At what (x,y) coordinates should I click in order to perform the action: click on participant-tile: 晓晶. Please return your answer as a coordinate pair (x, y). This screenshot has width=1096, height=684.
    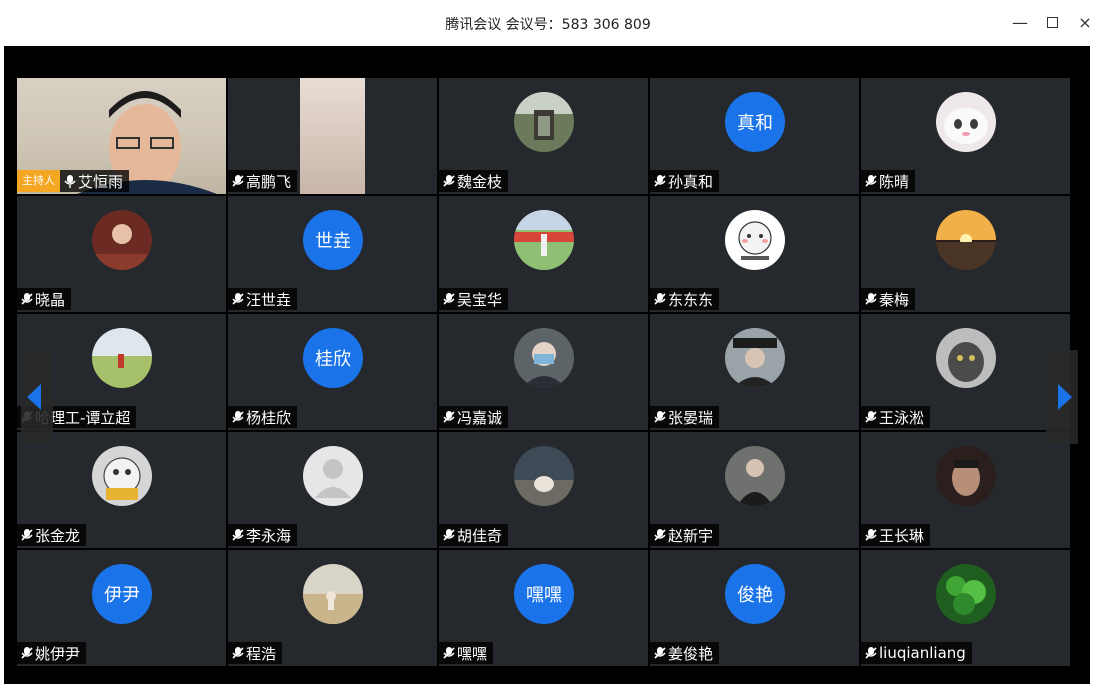
    Looking at the image, I should click on (121, 254).